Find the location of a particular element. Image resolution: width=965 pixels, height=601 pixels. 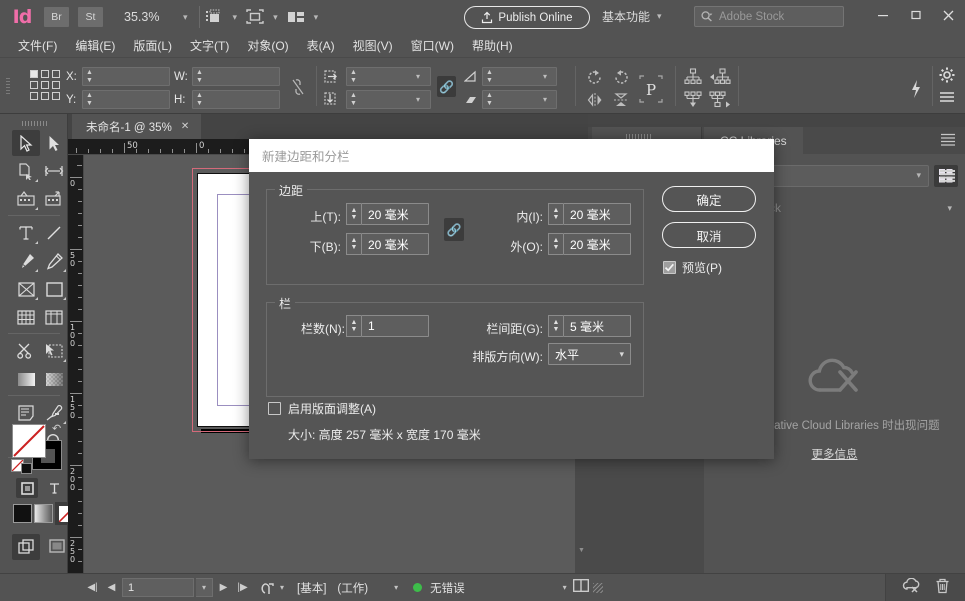

note-tool is located at coordinates (26, 413).